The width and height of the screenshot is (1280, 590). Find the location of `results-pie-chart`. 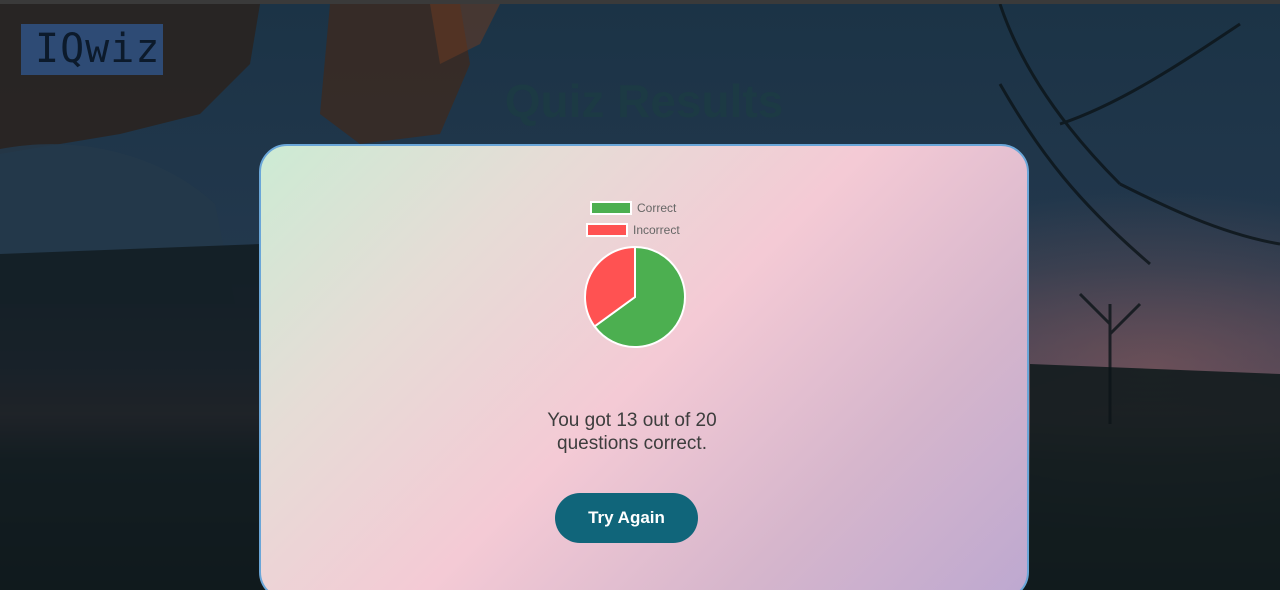

results-pie-chart is located at coordinates (635, 296).